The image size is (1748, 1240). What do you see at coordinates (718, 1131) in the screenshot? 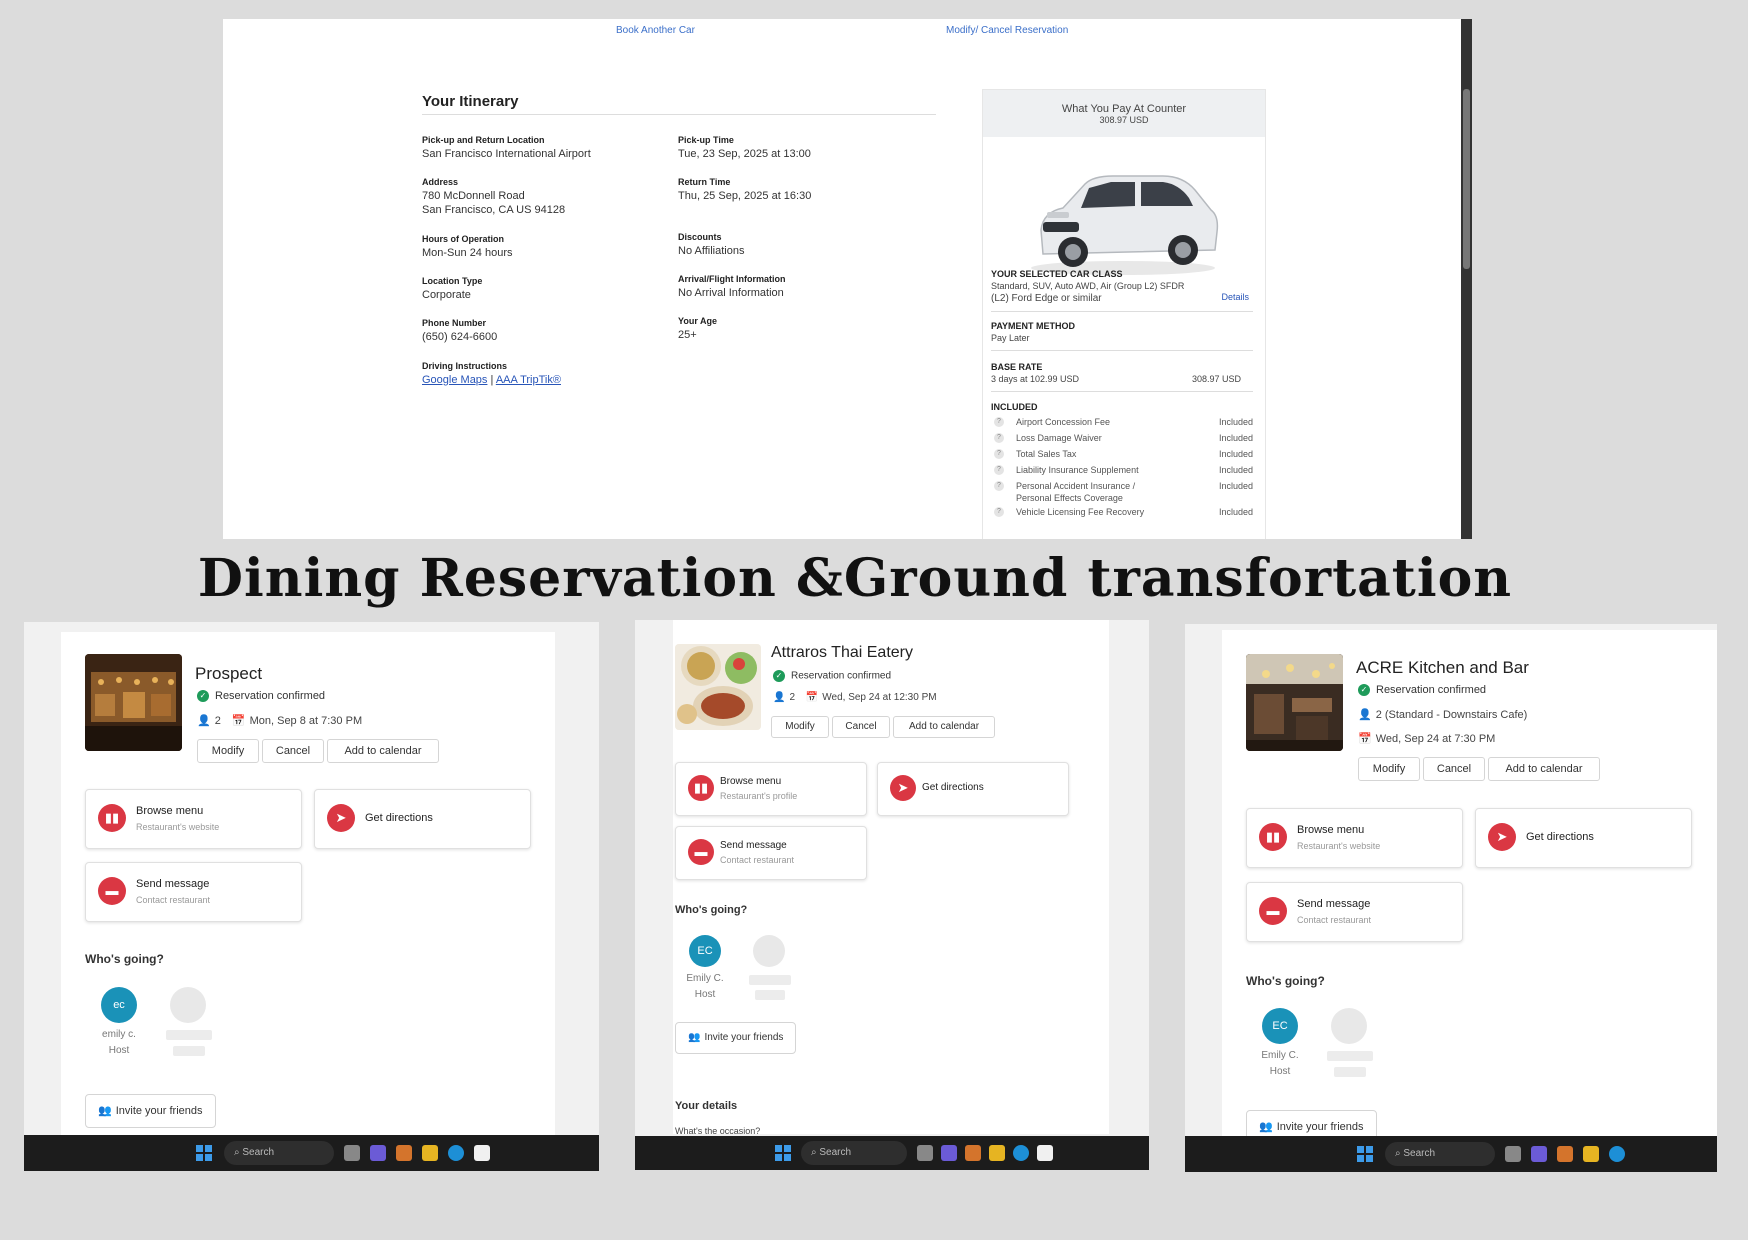
I see `occasion-label: What's the occasion?` at bounding box center [718, 1131].